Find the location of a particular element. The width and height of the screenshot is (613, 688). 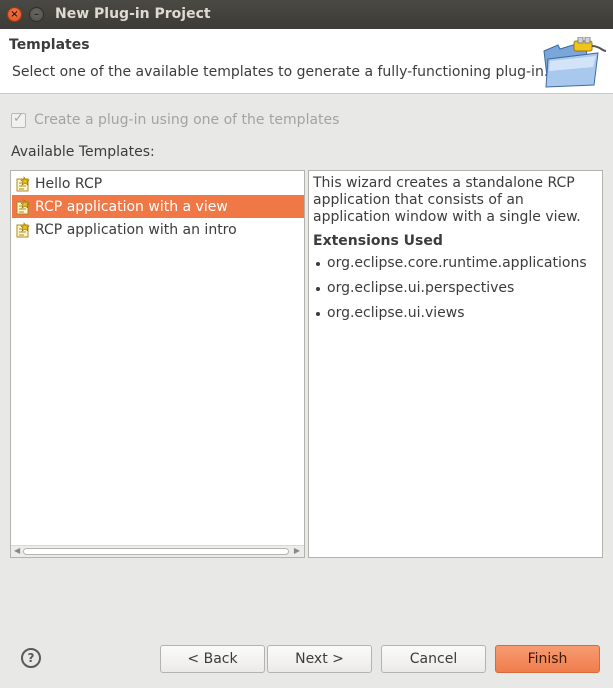

horizontal-scrollbar: ◀ ▶ is located at coordinates (157, 551).